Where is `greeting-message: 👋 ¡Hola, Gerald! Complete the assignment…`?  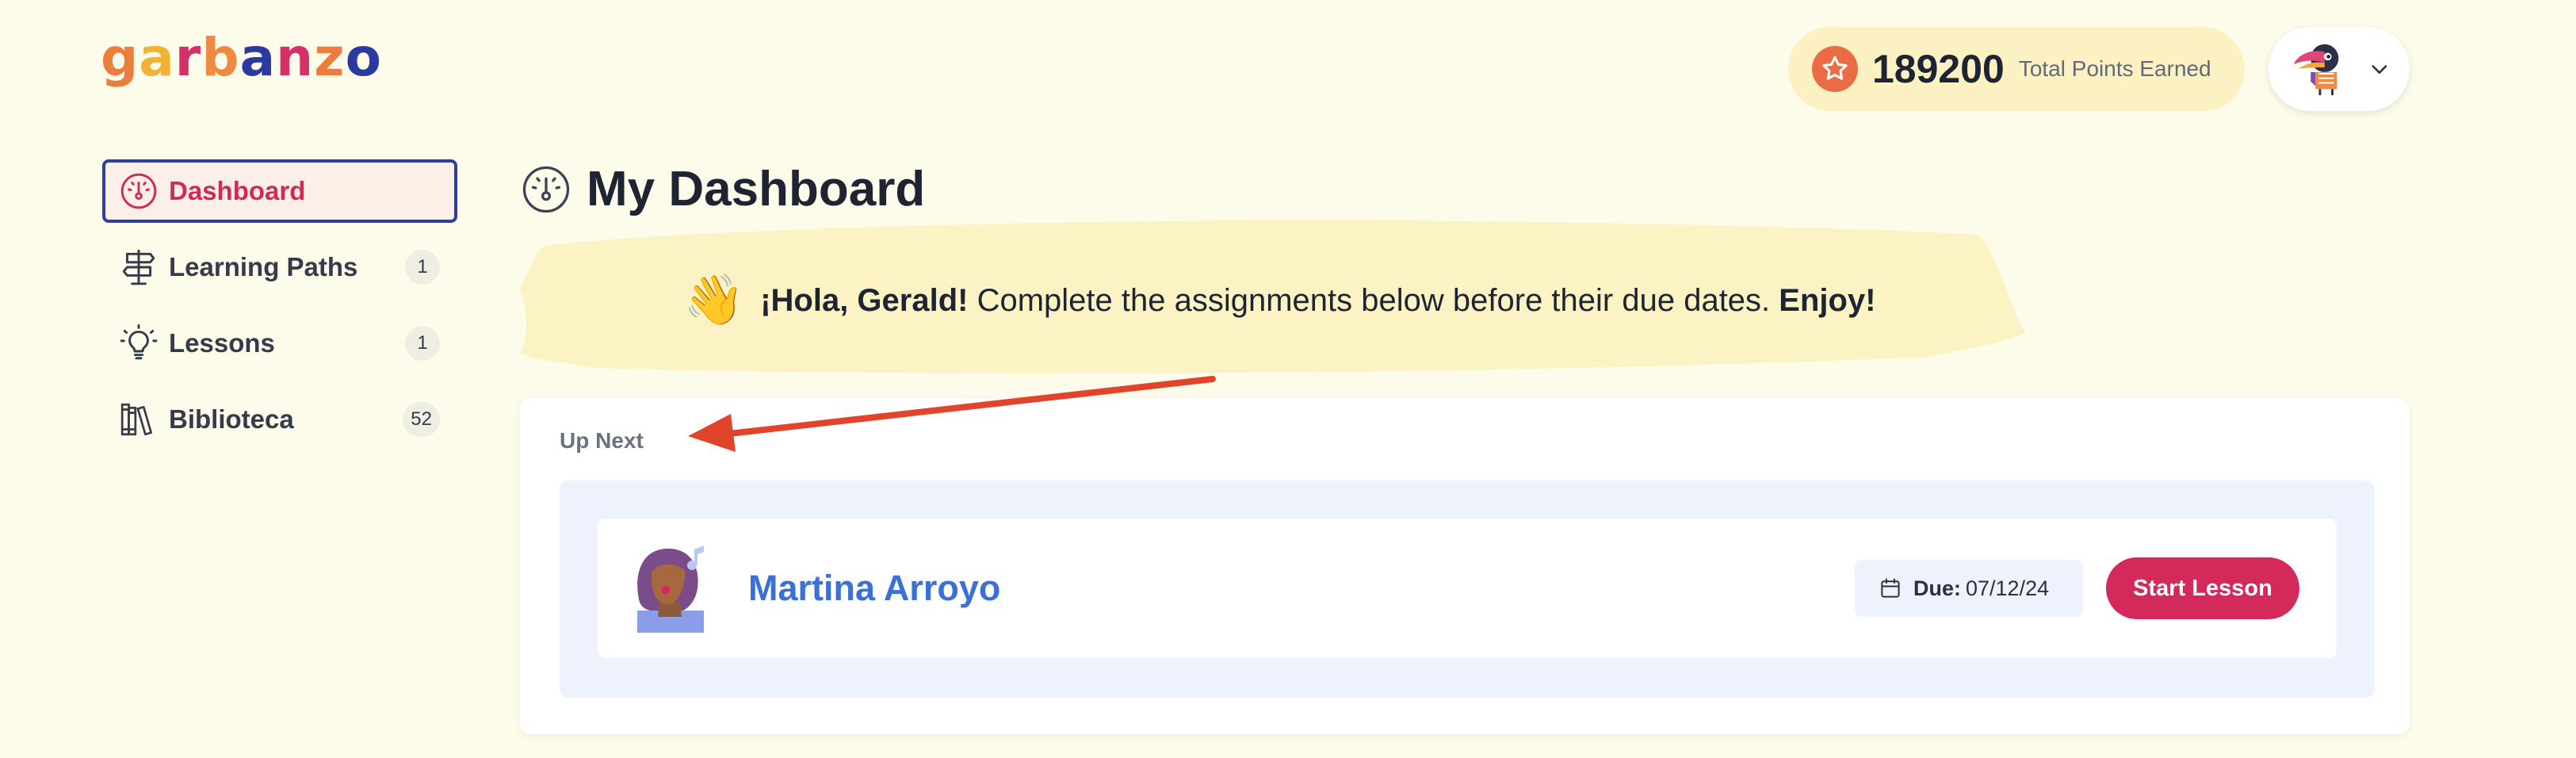
greeting-message: 👋 ¡Hola, Gerald! Complete the assignment… is located at coordinates (1280, 300).